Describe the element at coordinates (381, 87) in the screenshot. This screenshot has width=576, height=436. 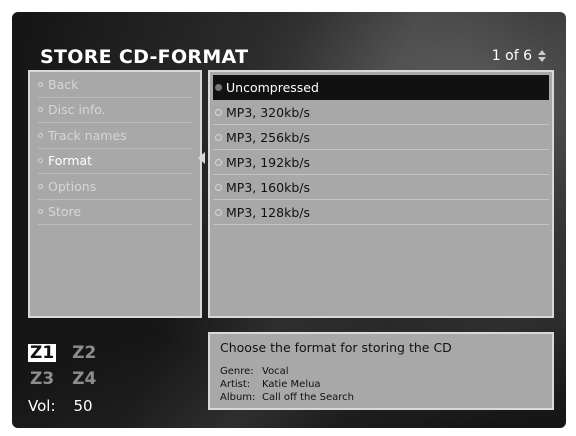
I see `format-option-uncompressed: Uncompressed` at that location.